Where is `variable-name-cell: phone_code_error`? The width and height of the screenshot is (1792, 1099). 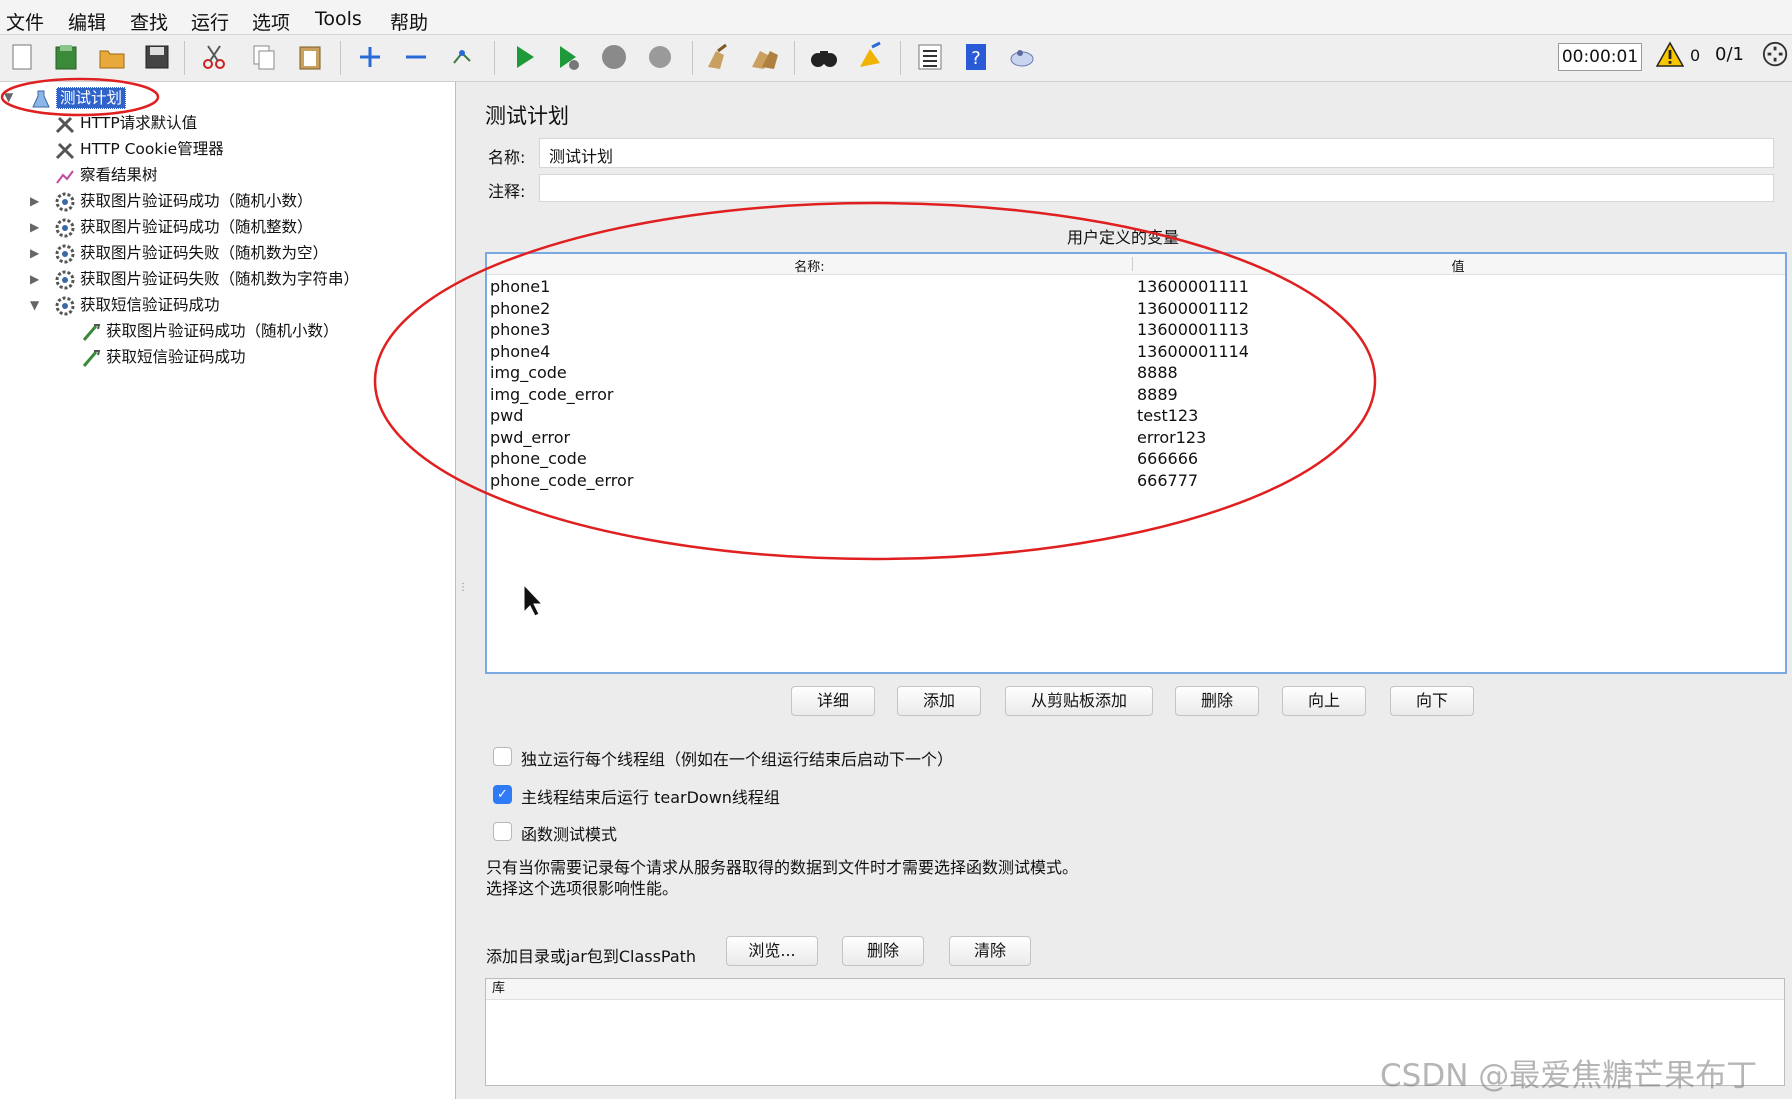 variable-name-cell: phone_code_error is located at coordinates (561, 481).